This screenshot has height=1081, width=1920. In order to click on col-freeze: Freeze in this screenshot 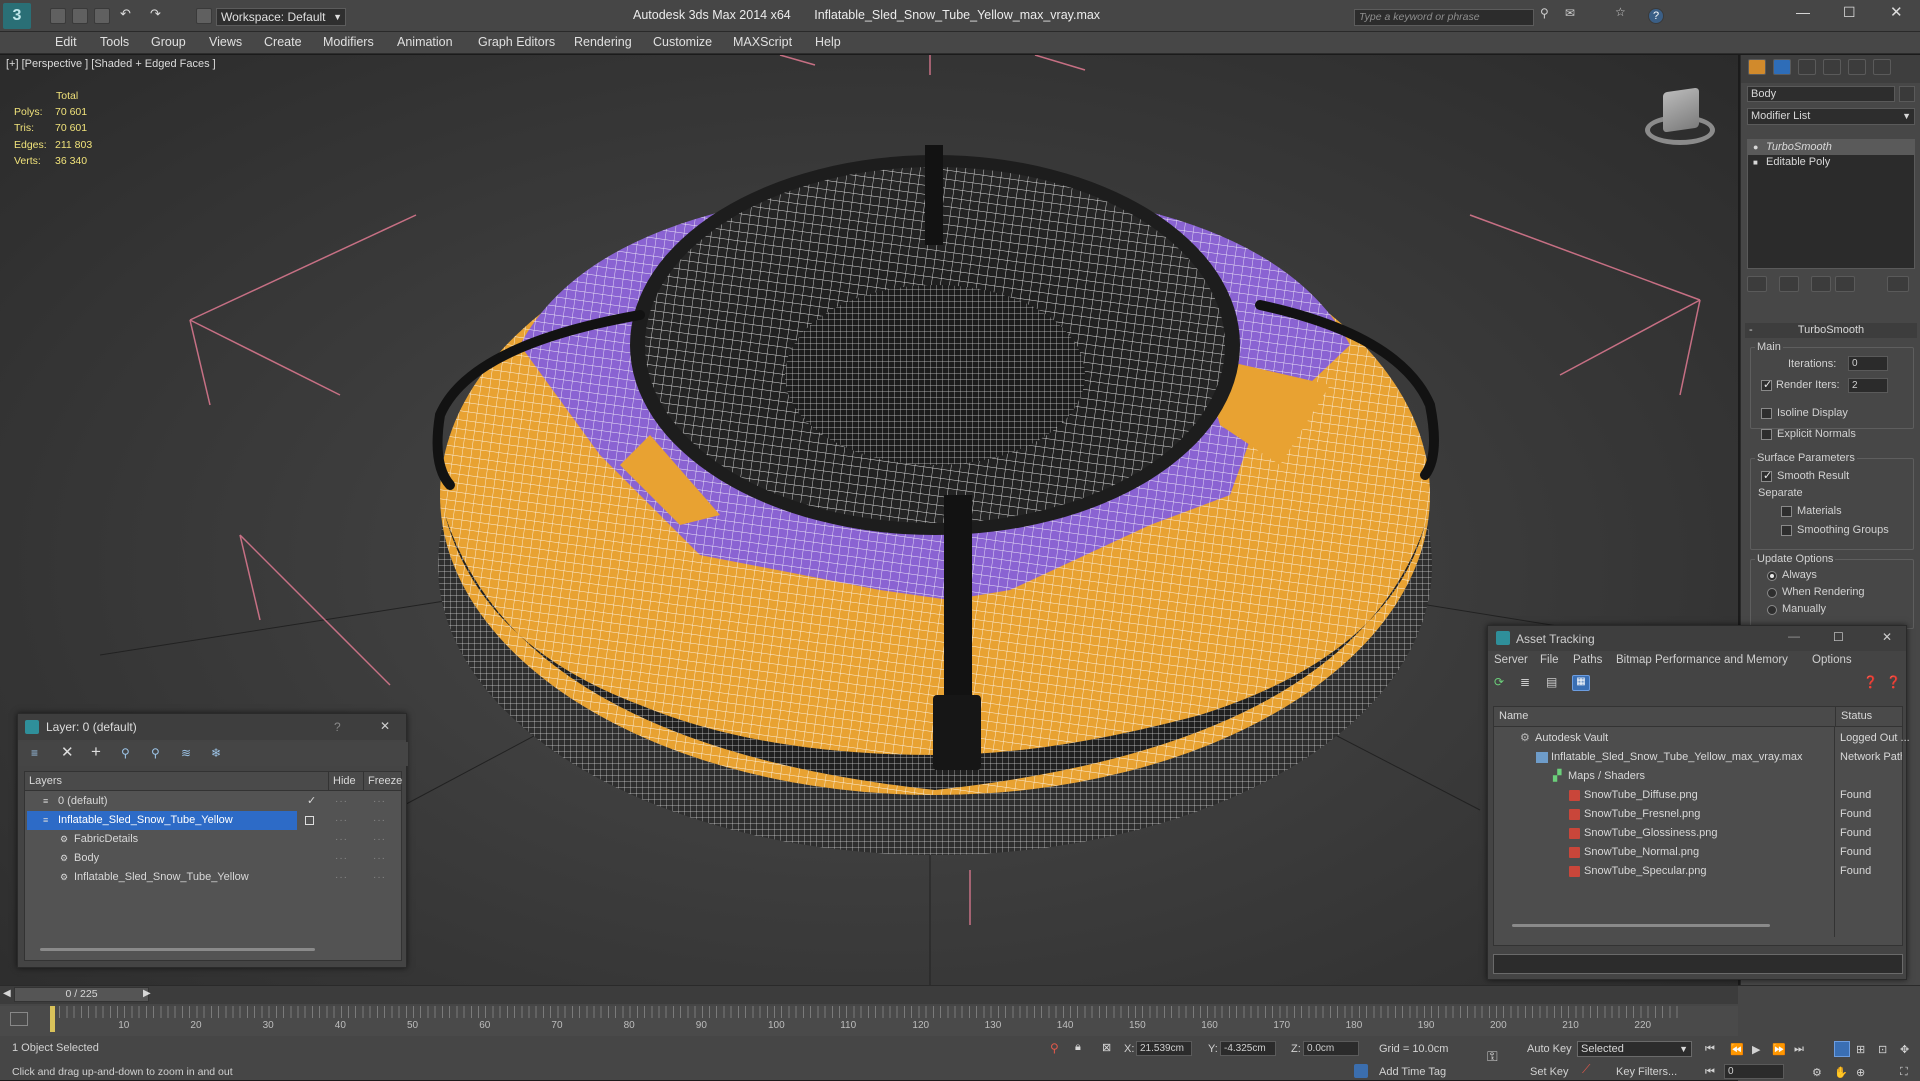, I will do `click(382, 781)`.